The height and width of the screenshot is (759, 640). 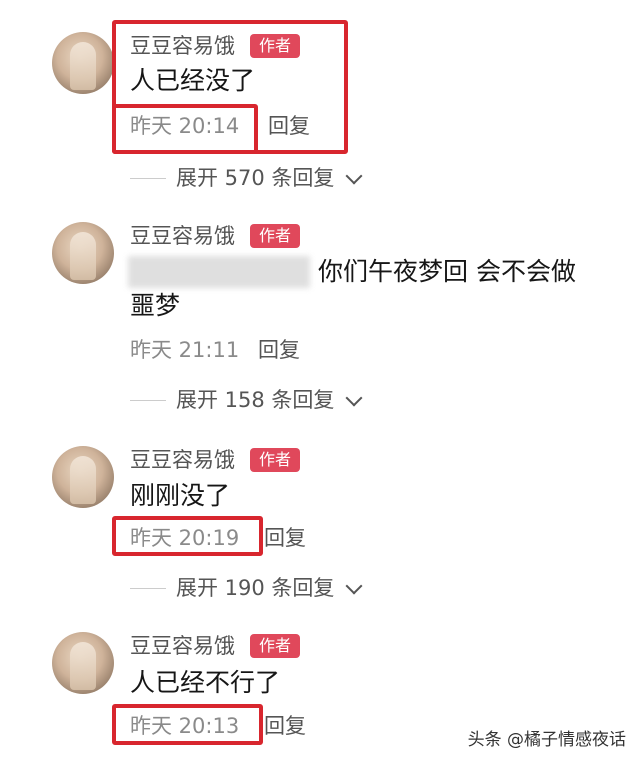 What do you see at coordinates (255, 400) in the screenshot?
I see `expand-replies-label: 展开 158 条回复` at bounding box center [255, 400].